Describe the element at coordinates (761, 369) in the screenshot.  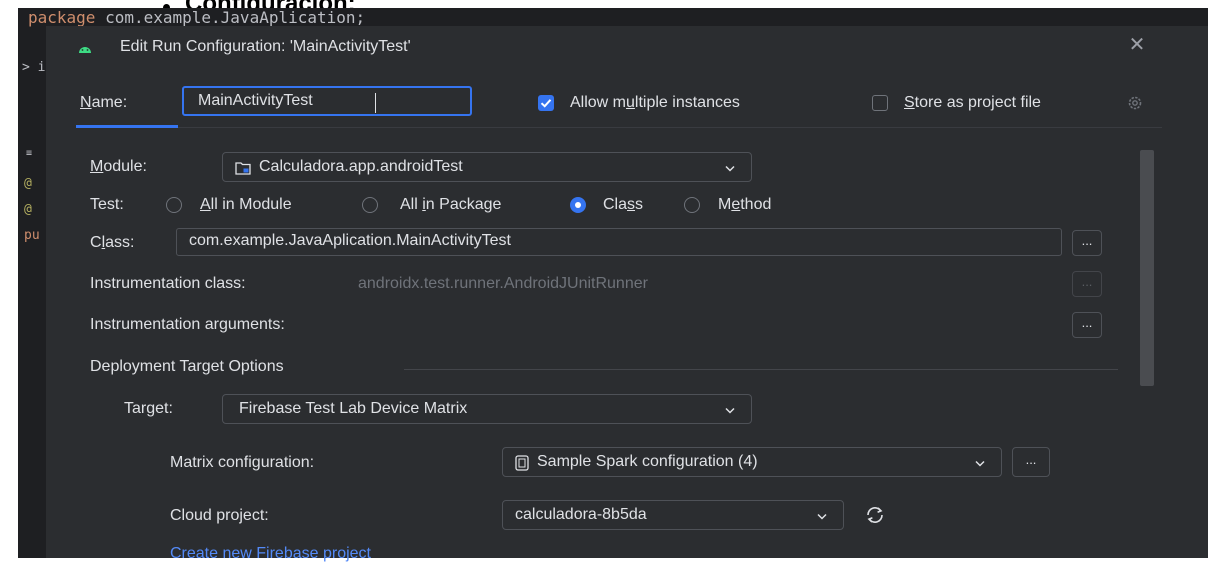
I see `section-divider` at that location.